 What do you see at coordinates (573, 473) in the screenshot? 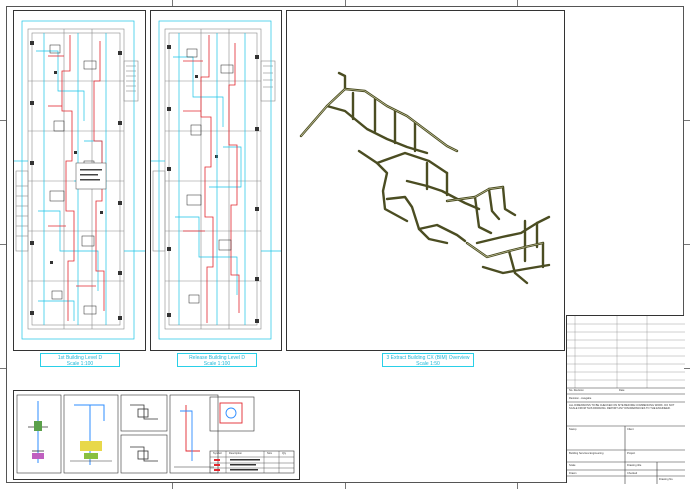
I see `drawn-label: Drawn` at bounding box center [573, 473].